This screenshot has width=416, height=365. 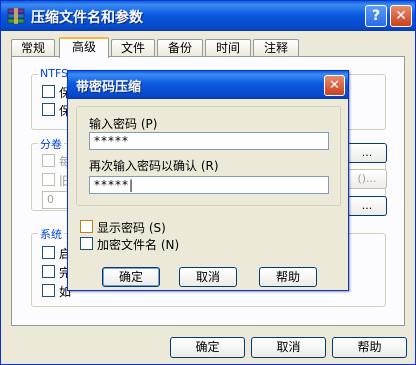 What do you see at coordinates (180, 48) in the screenshot?
I see `tab-backup: 备份` at bounding box center [180, 48].